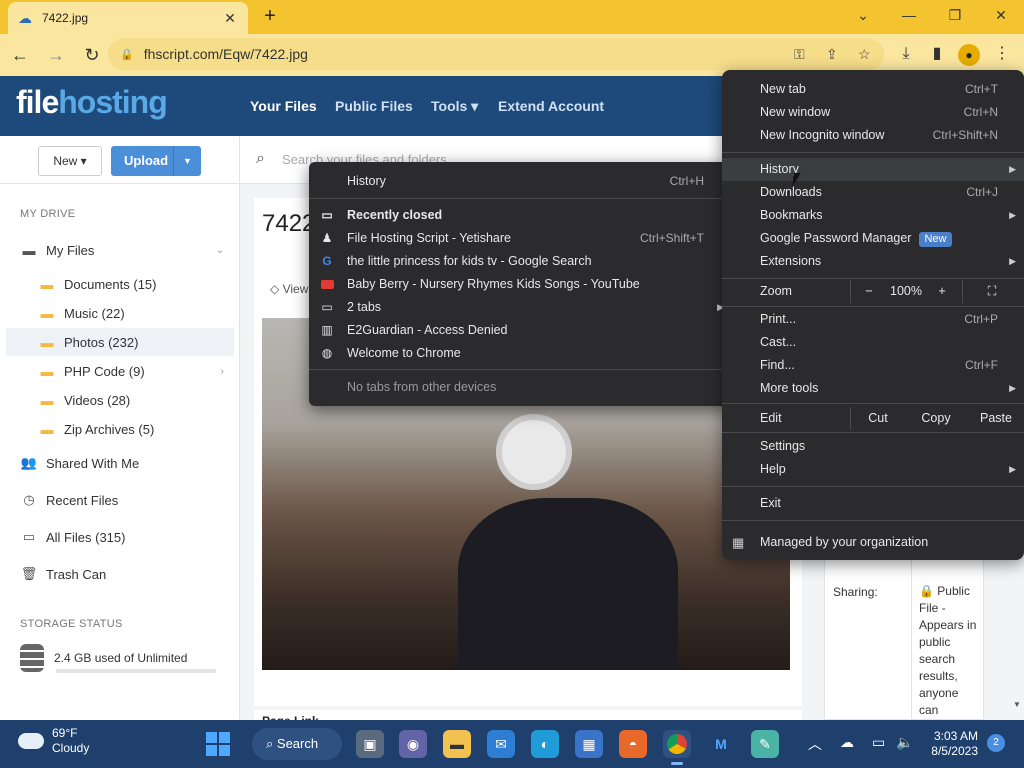  What do you see at coordinates (765, 744) in the screenshot?
I see `paint-icon: ✎` at bounding box center [765, 744].